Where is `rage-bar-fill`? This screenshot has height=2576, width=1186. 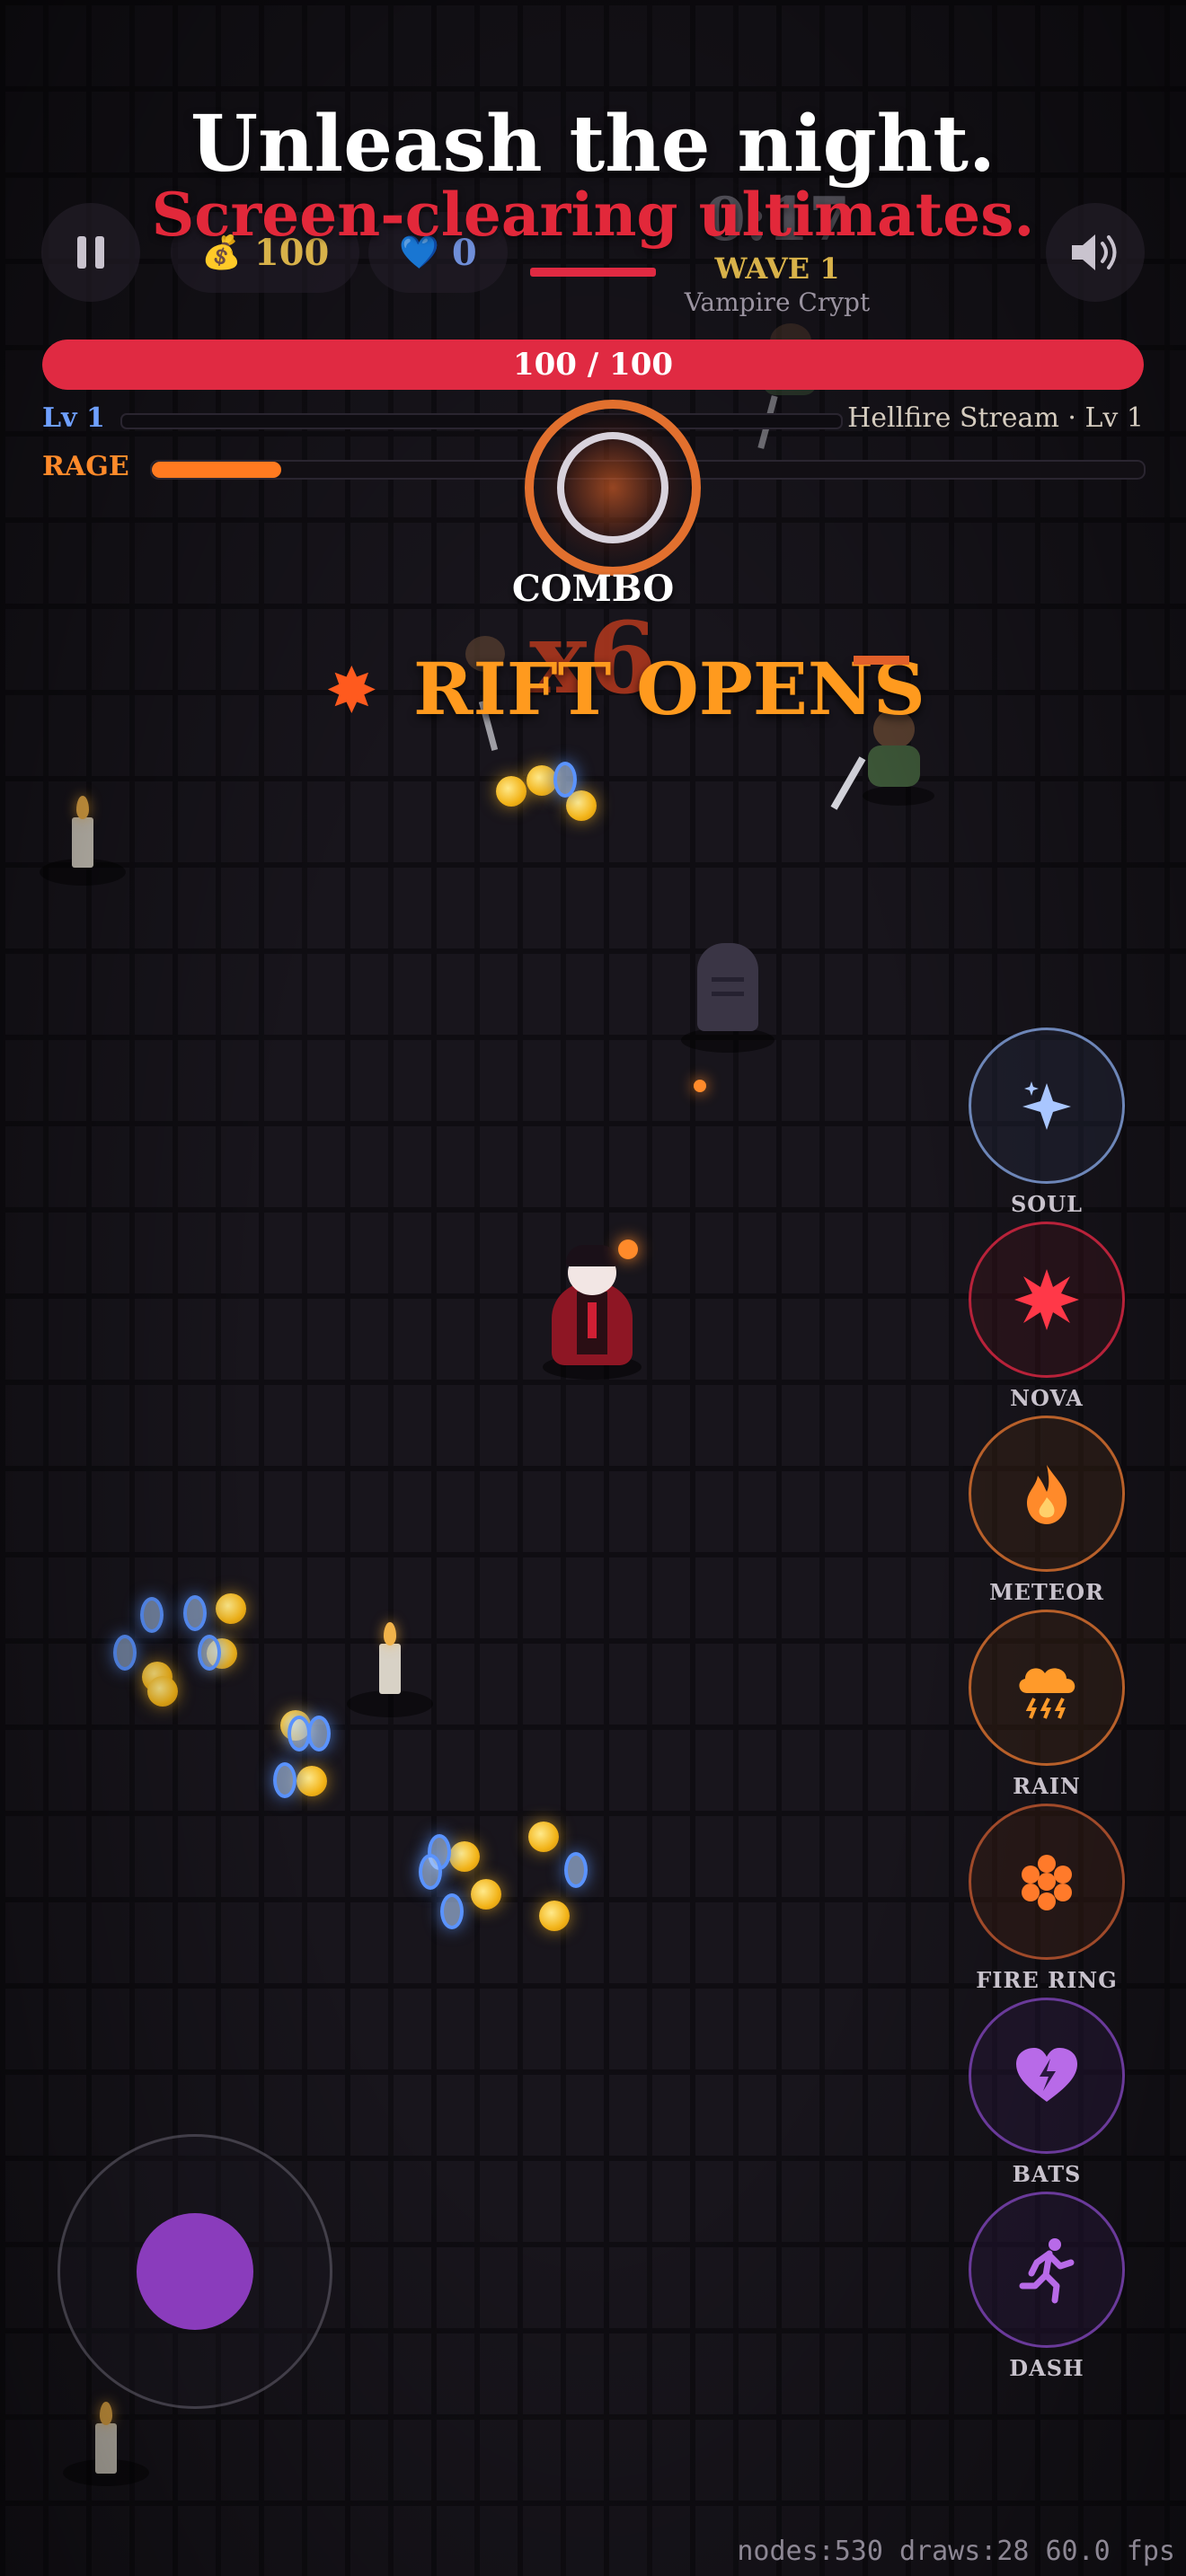
rage-bar-fill is located at coordinates (216, 470).